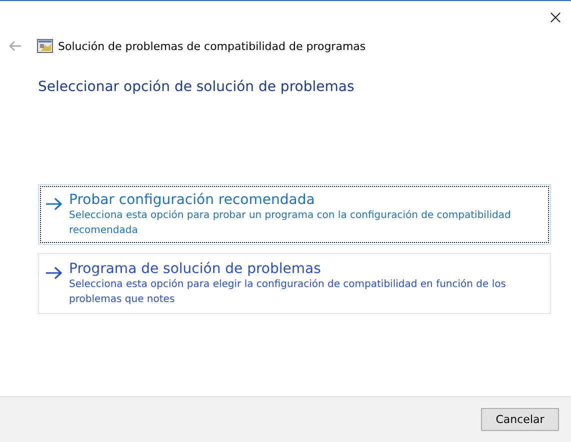  Describe the element at coordinates (520, 419) in the screenshot. I see `cancel-button: Cancelar` at that location.